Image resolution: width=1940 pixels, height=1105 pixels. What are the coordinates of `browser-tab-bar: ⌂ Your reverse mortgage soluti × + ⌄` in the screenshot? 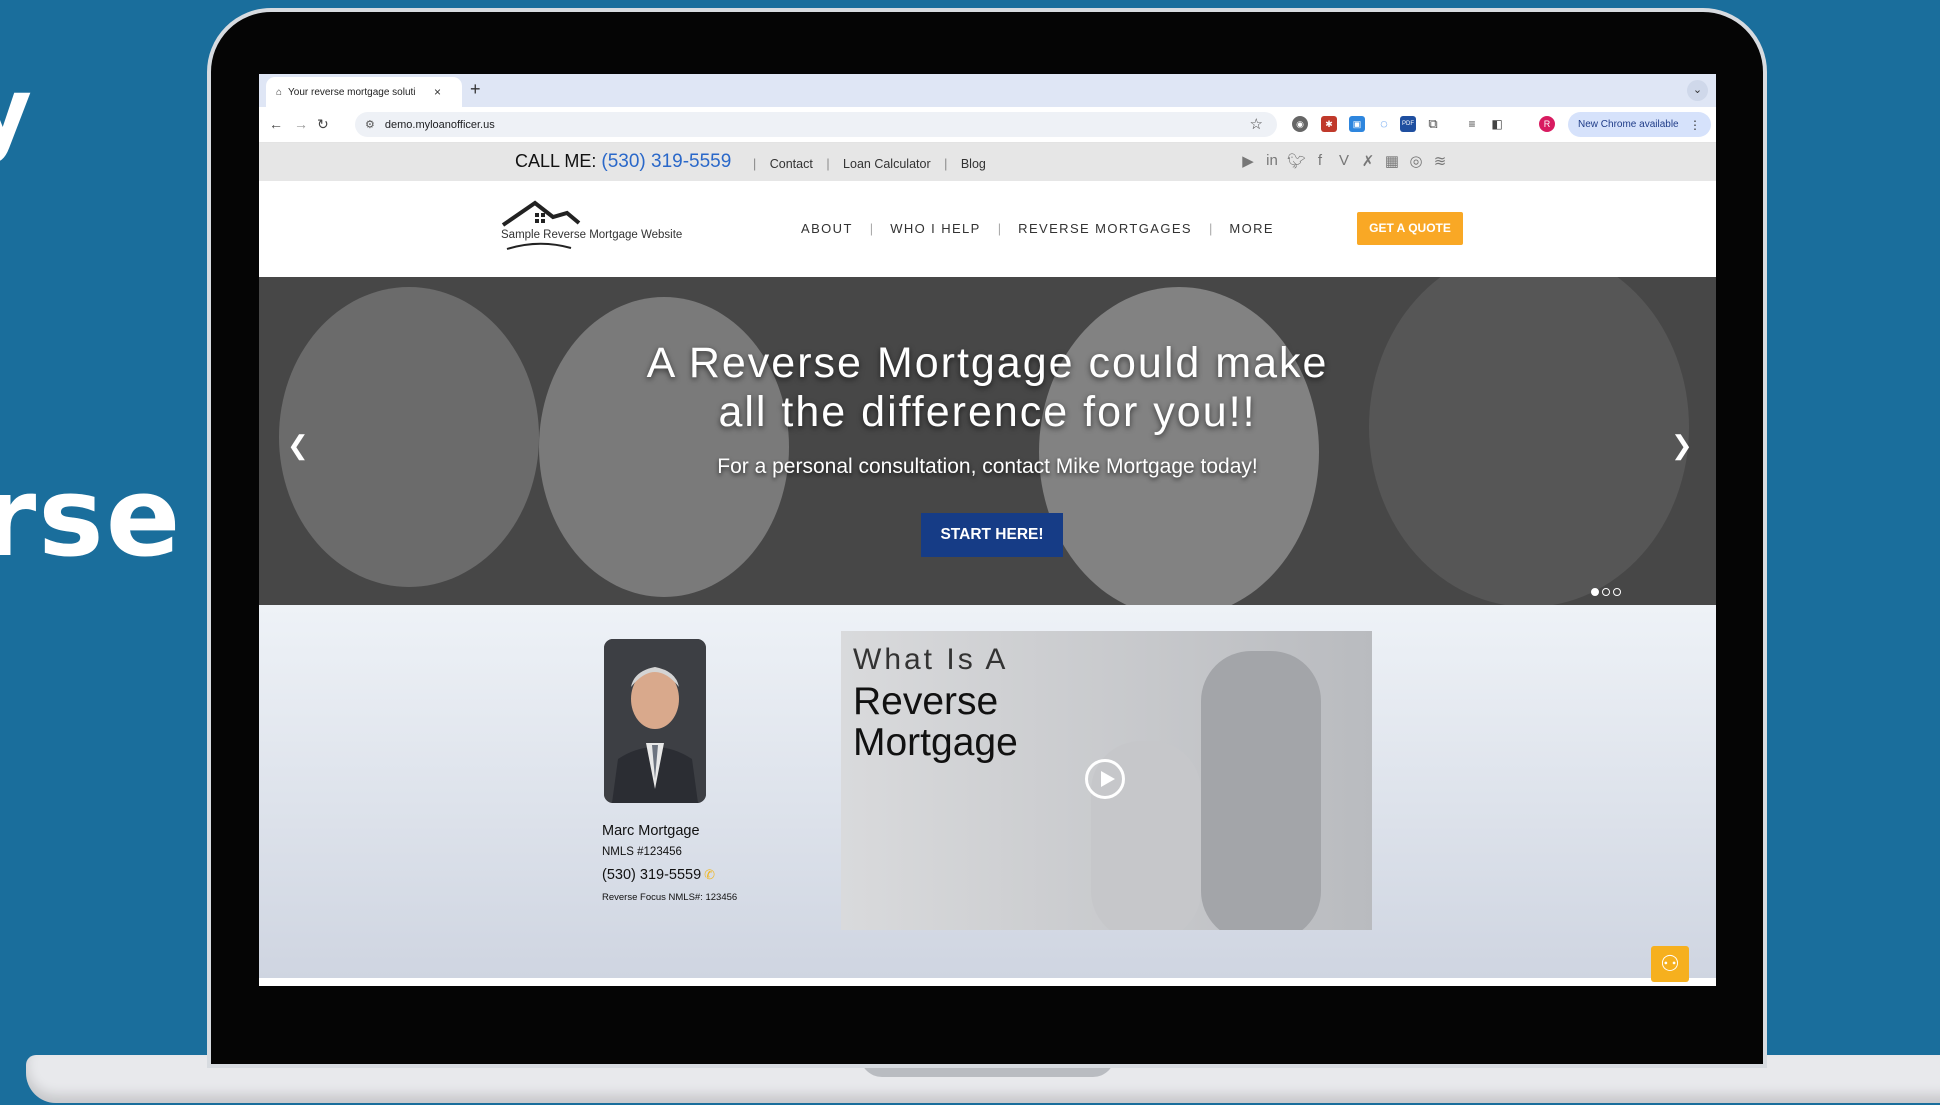 It's located at (987, 90).